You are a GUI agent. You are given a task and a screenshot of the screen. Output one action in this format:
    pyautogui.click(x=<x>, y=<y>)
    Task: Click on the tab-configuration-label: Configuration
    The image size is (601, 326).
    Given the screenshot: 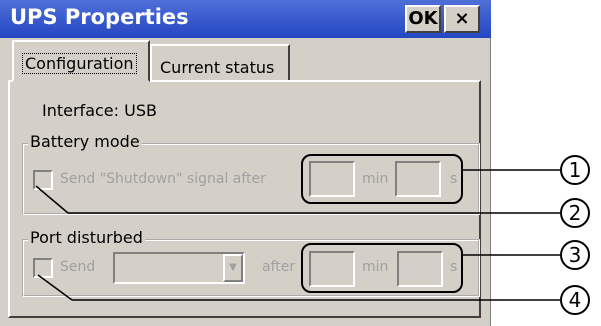 What is the action you would take?
    pyautogui.click(x=79, y=63)
    